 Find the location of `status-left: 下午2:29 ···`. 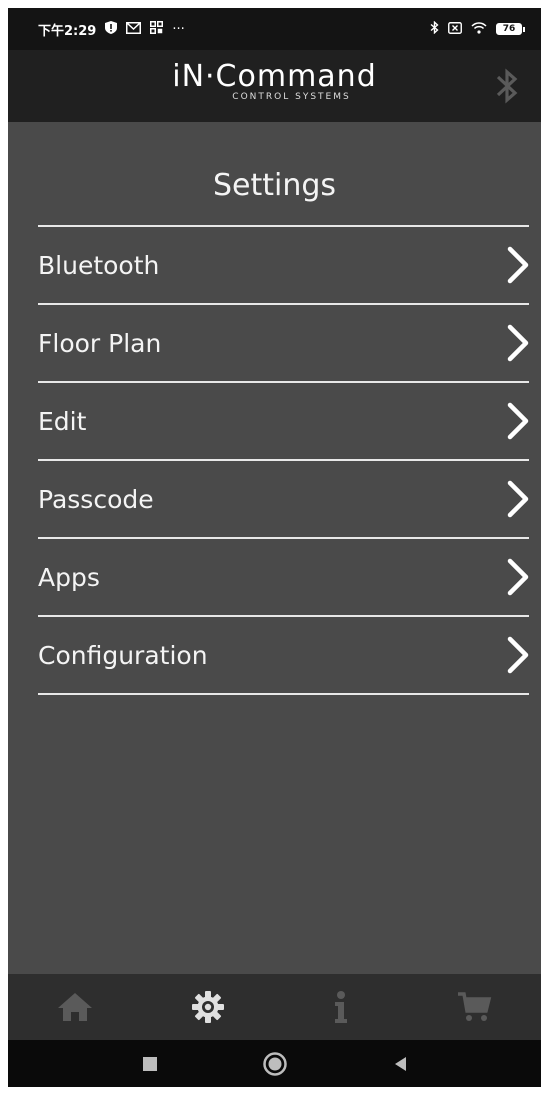

status-left: 下午2:29 ··· is located at coordinates (111, 29).